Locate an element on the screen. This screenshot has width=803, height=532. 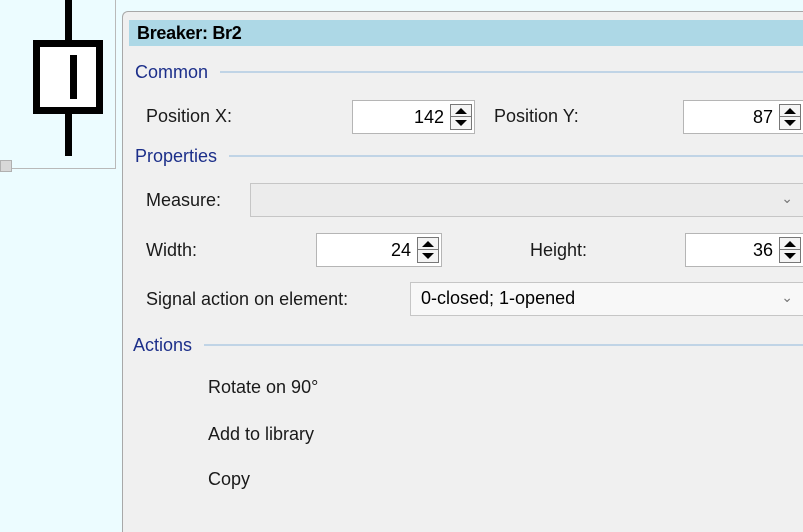
position-x-input: 142 is located at coordinates (413, 117).